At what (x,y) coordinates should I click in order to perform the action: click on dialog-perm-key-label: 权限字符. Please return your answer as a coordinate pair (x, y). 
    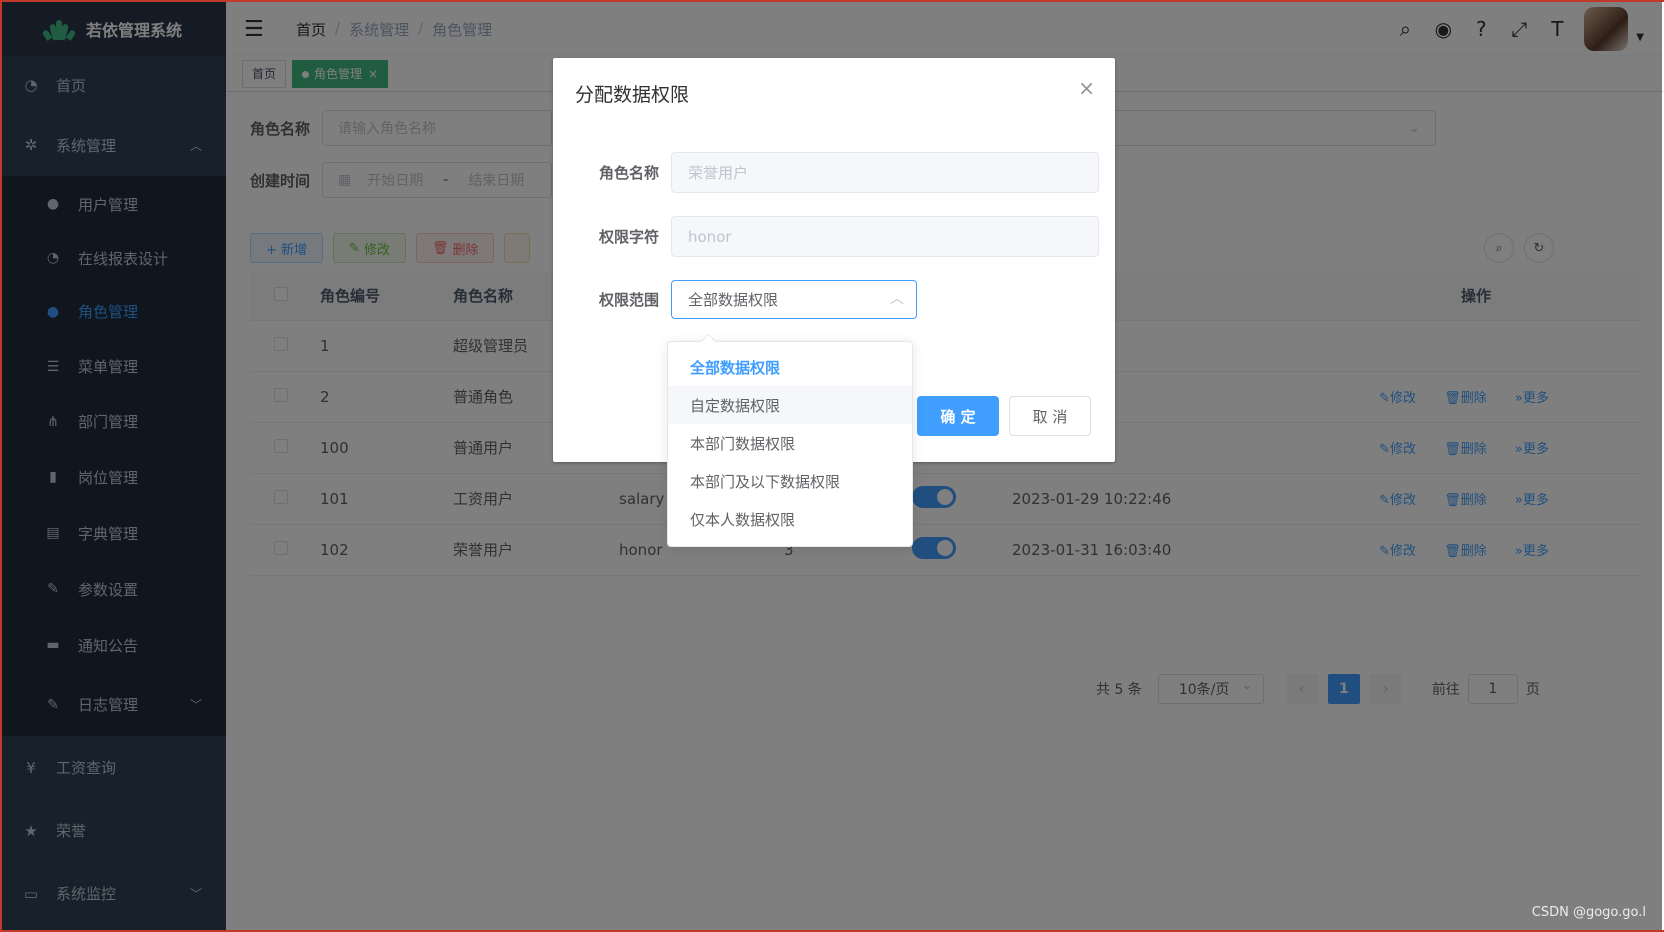
    Looking at the image, I should click on (628, 237).